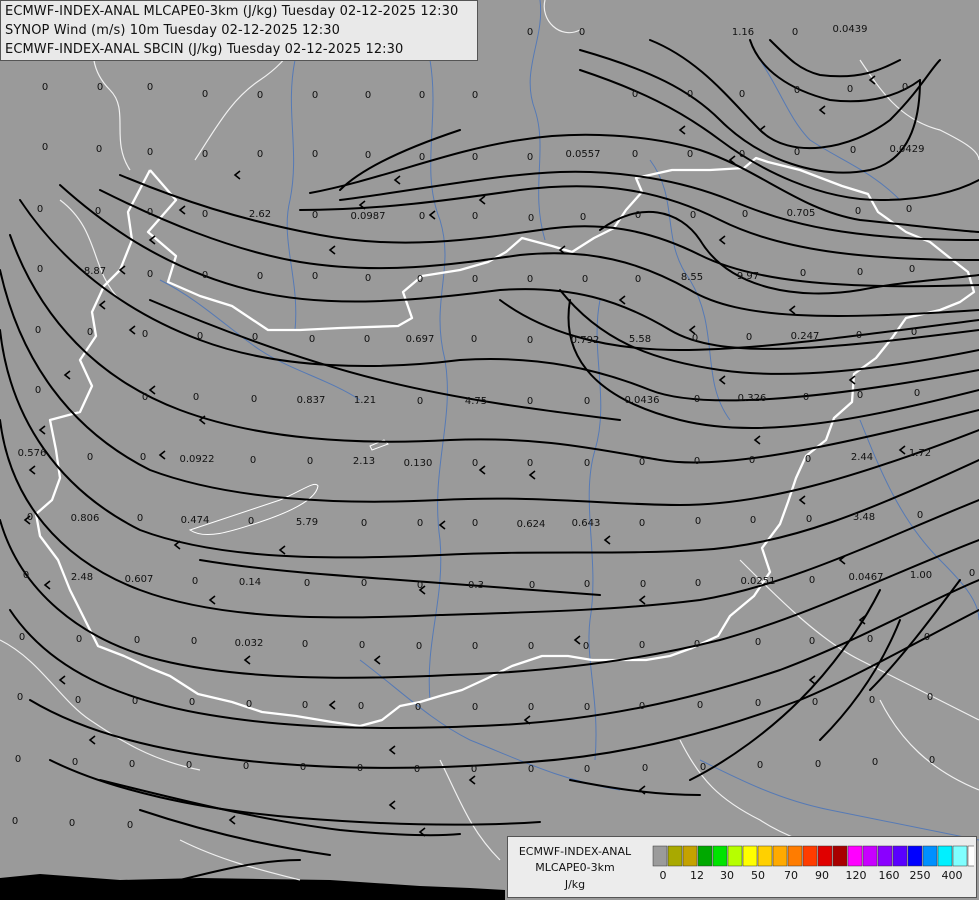 This screenshot has width=979, height=900. I want to click on legend-model: ECMWF-INDEX-ANAL, so click(575, 851).